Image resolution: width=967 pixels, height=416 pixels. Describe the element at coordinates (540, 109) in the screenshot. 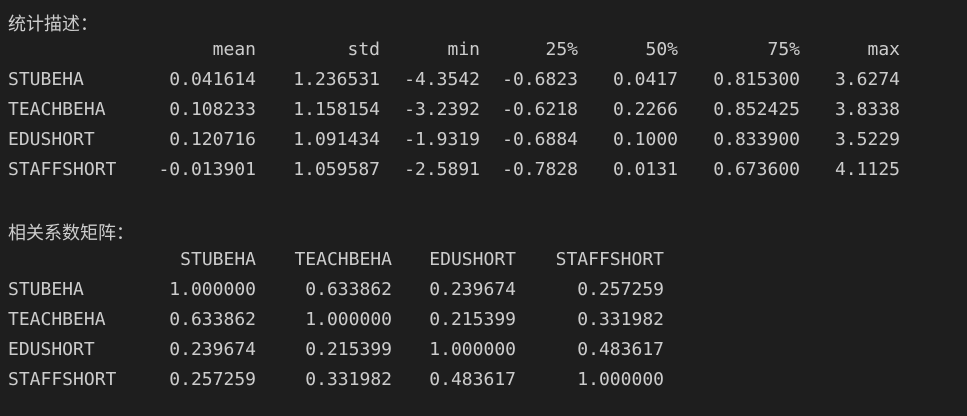

I see `stats-cell: -0.6218` at that location.